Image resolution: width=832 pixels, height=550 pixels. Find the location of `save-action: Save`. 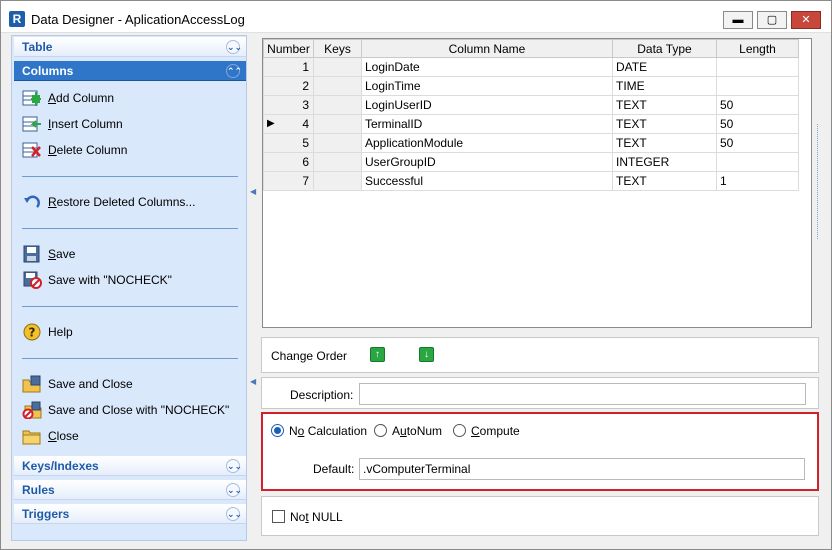

save-action: Save is located at coordinates (48, 254).